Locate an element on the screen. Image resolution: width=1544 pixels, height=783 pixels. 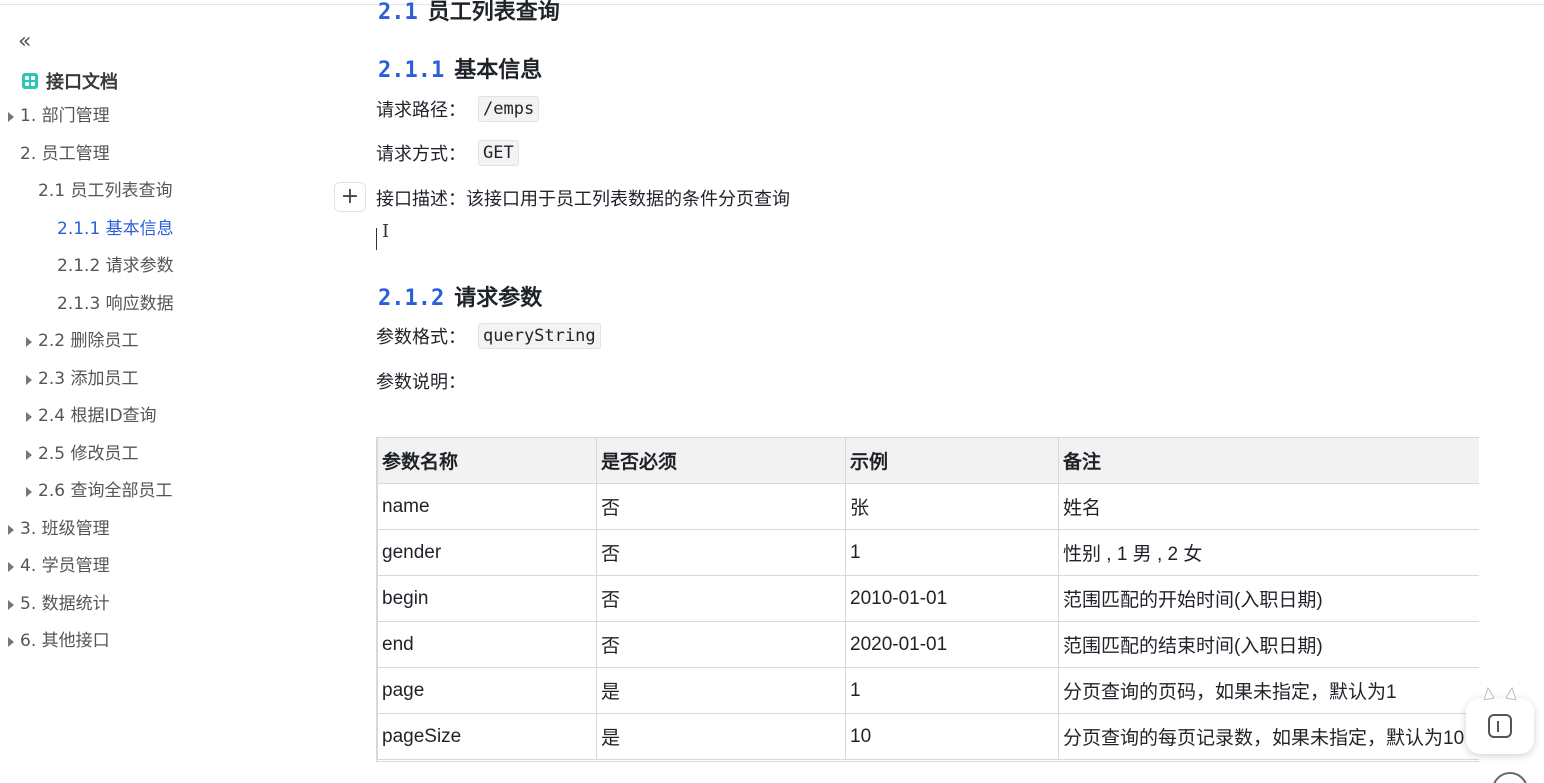
toc-item-delete-emp: 2.2 删除员工 is located at coordinates (82, 341).